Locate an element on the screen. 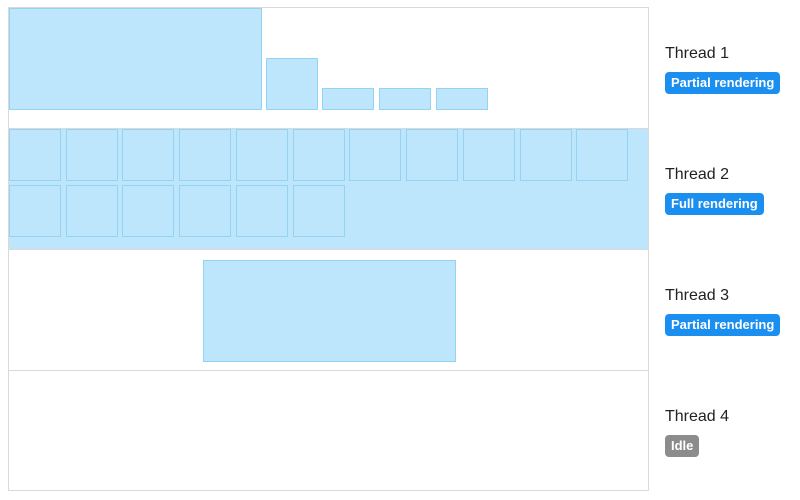 The height and width of the screenshot is (500, 800). thread-2-label: Thread 2 is located at coordinates (697, 174).